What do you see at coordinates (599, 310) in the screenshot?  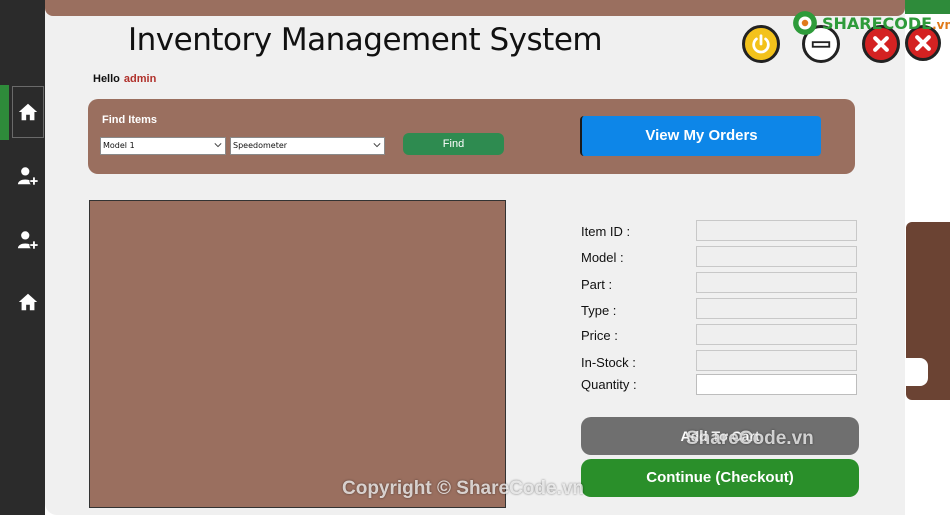 I see `type-label: Type :` at bounding box center [599, 310].